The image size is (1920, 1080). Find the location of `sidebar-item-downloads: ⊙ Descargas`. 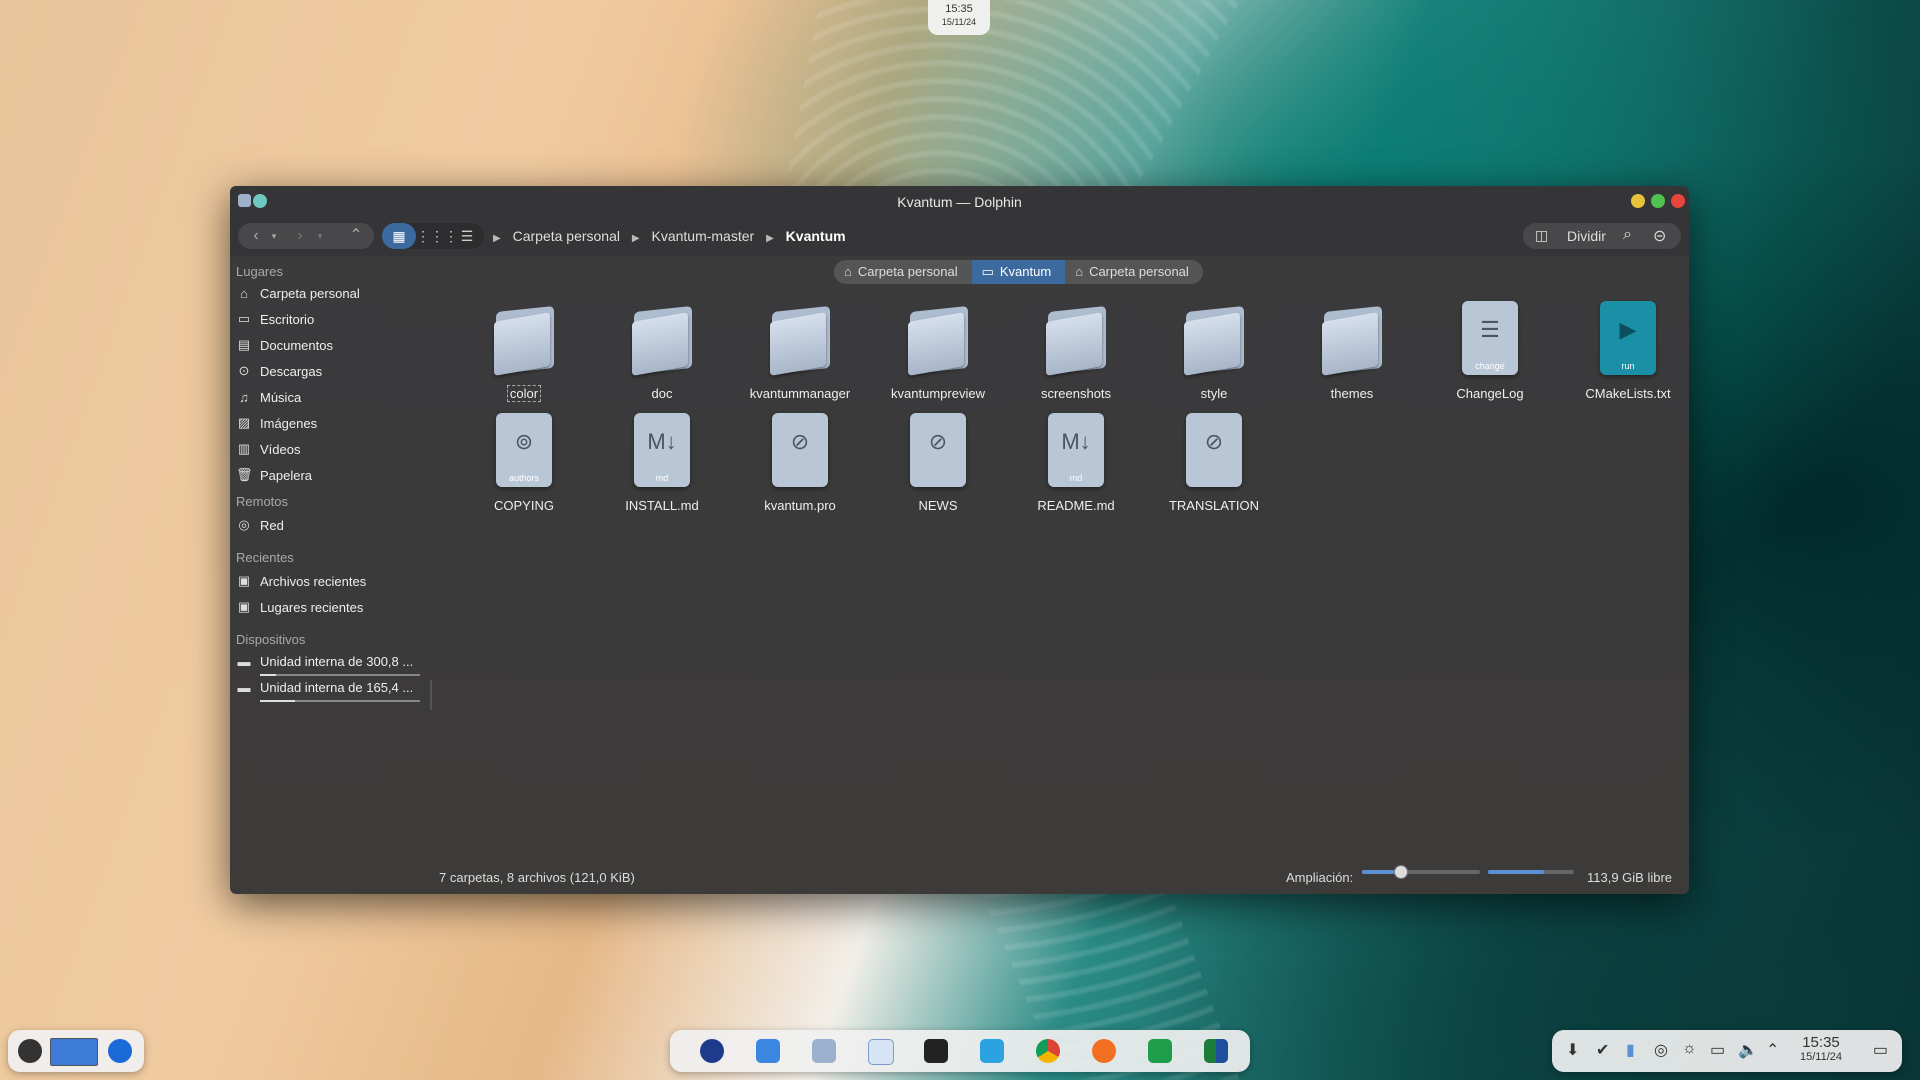

sidebar-item-downloads: ⊙ Descargas is located at coordinates (279, 371).